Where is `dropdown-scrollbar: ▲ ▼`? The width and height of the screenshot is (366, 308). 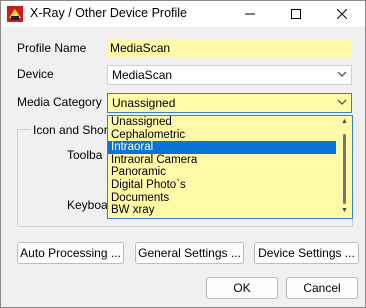
dropdown-scrollbar: ▲ ▼ is located at coordinates (344, 167).